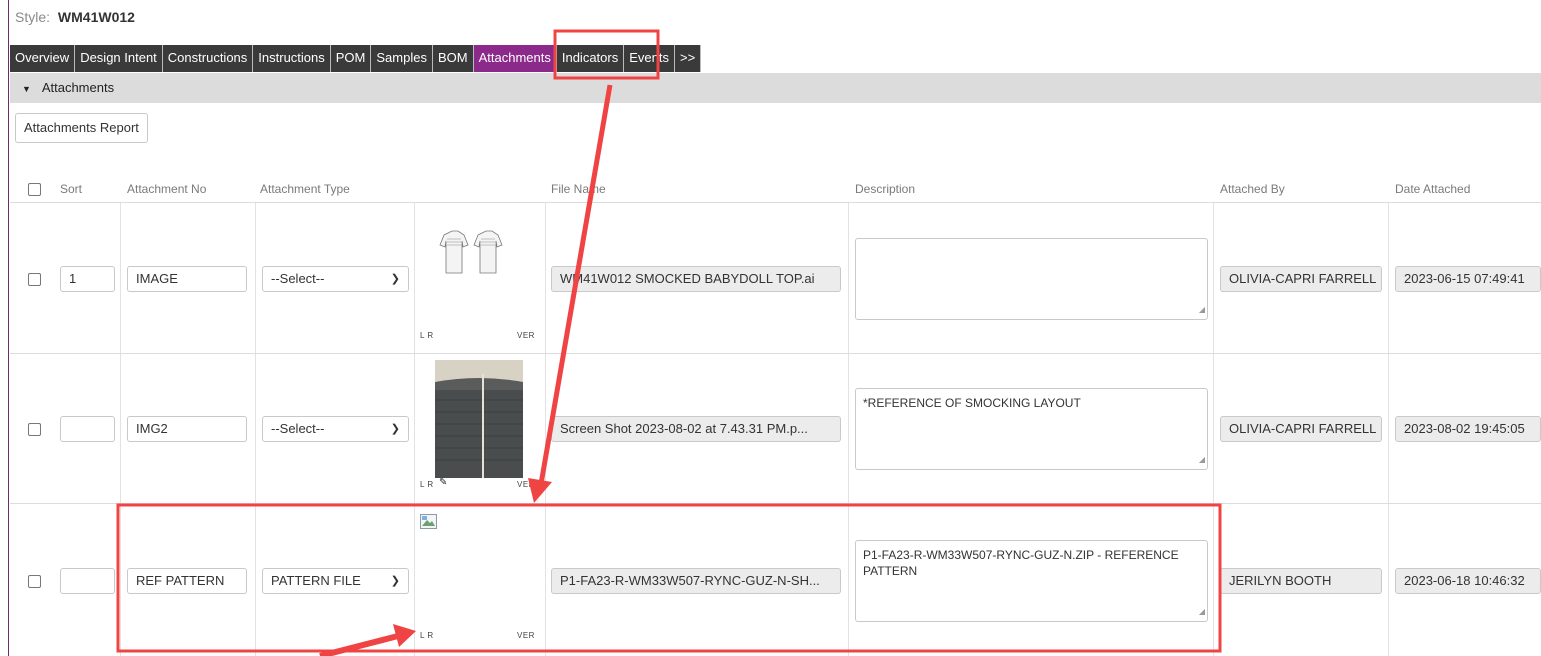  I want to click on file-name-field: WM41W012 SMOCKED BABYDOLL TOP.ai, so click(696, 279).